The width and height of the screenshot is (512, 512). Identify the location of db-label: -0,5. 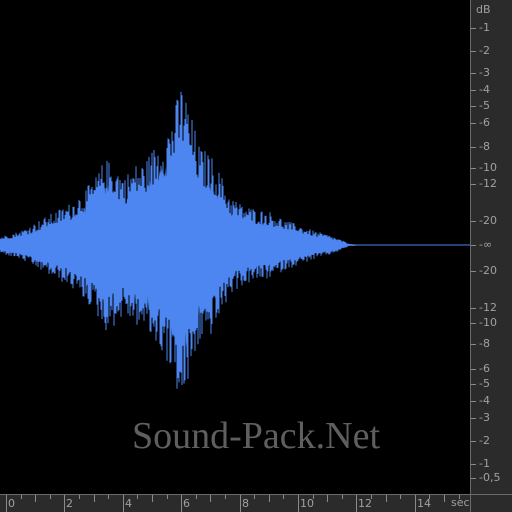
(490, 477).